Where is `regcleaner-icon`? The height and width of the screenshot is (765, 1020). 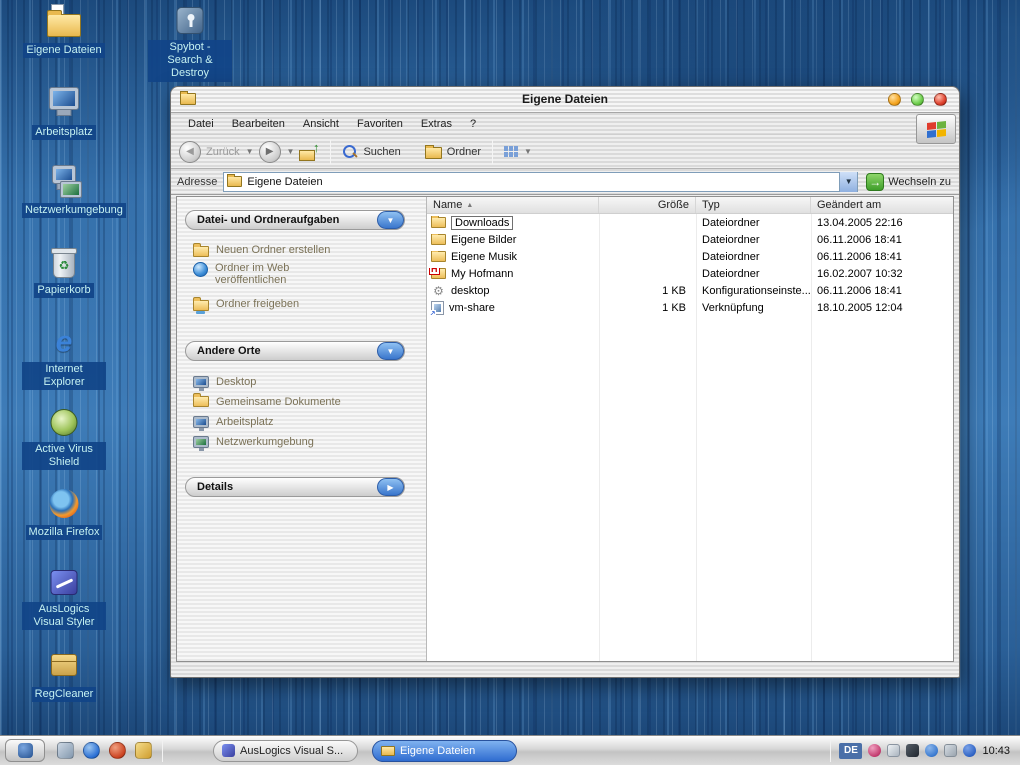 regcleaner-icon is located at coordinates (64, 665).